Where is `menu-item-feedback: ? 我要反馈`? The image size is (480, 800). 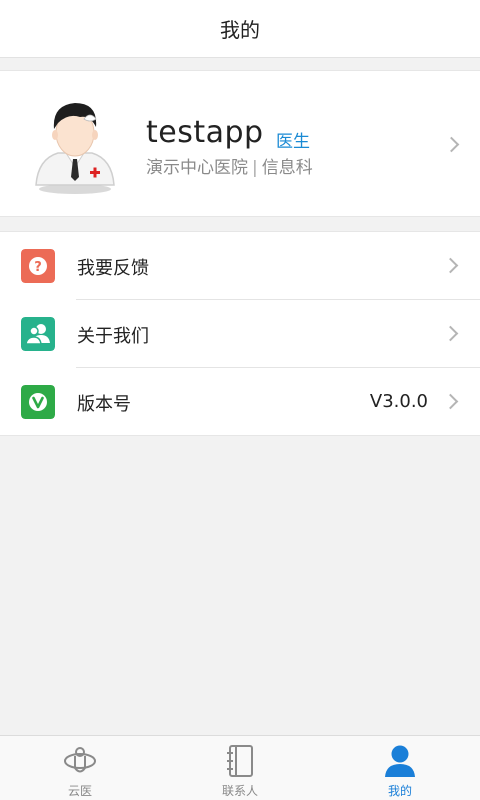 menu-item-feedback: ? 我要反馈 is located at coordinates (240, 266).